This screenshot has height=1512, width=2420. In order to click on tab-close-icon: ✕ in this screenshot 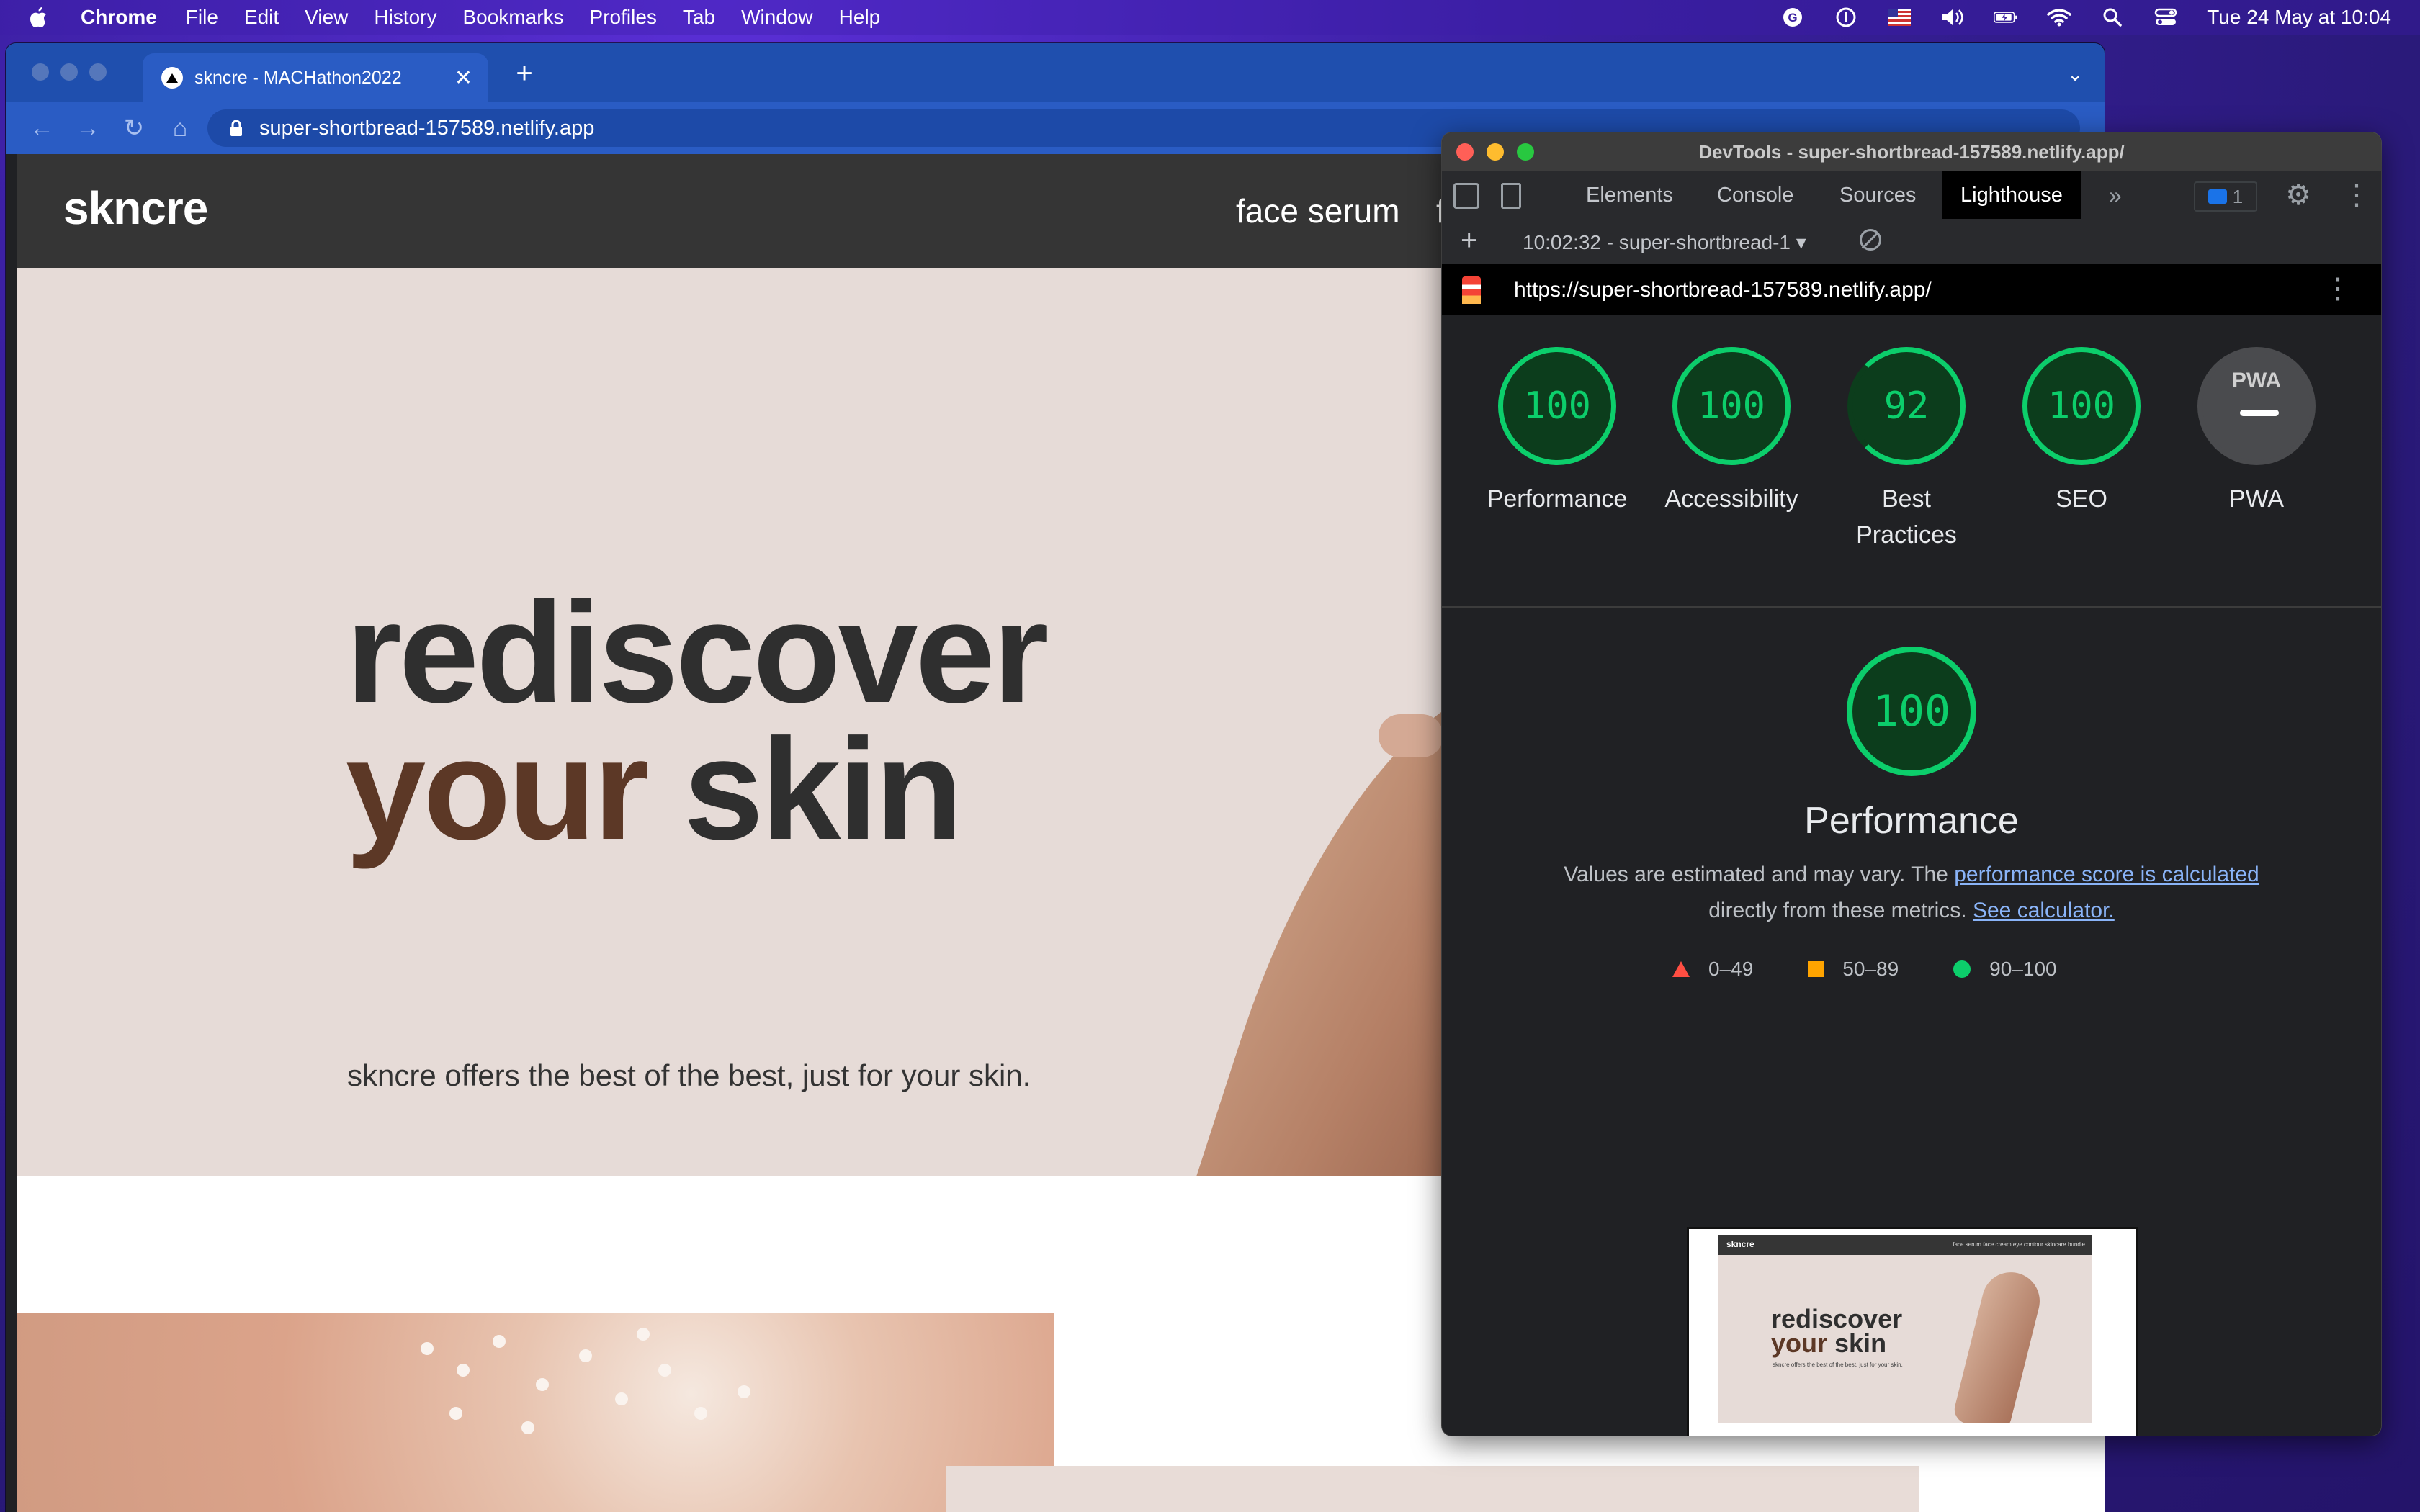, I will do `click(463, 78)`.